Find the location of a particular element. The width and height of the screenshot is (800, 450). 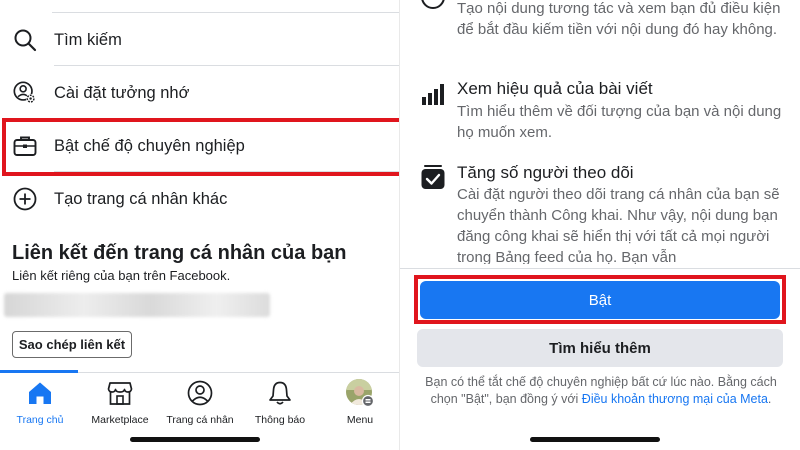

plus-circle-icon is located at coordinates (25, 199).